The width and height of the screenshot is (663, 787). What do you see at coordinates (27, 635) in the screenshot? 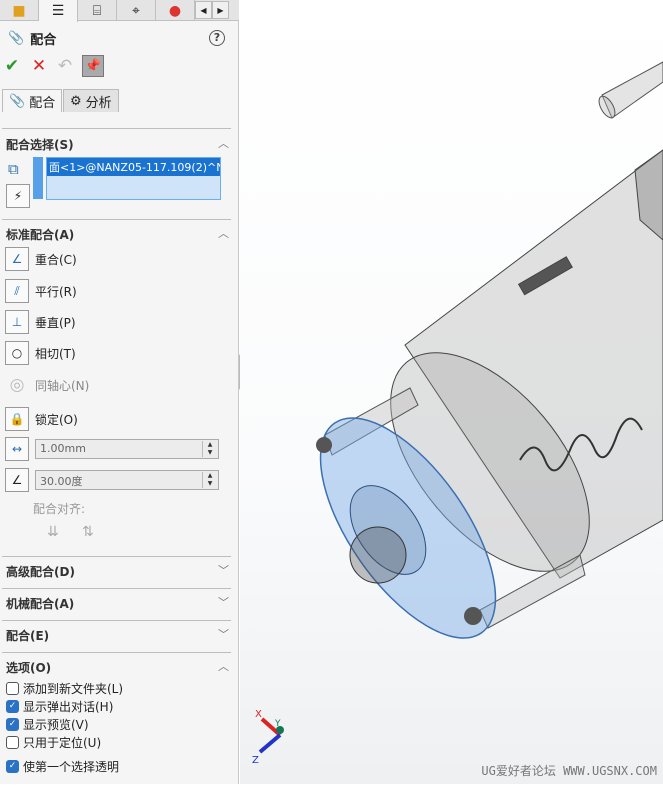
I see `mates-header: 配合(E)` at bounding box center [27, 635].